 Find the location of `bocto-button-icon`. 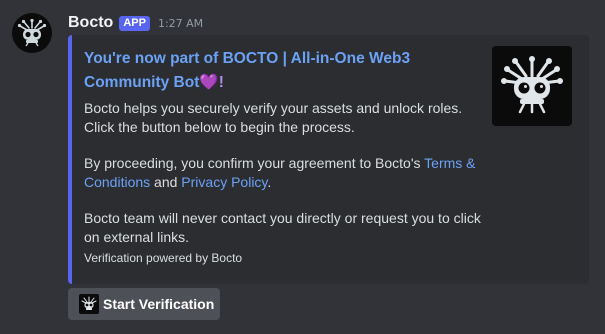

bocto-button-icon is located at coordinates (89, 304).